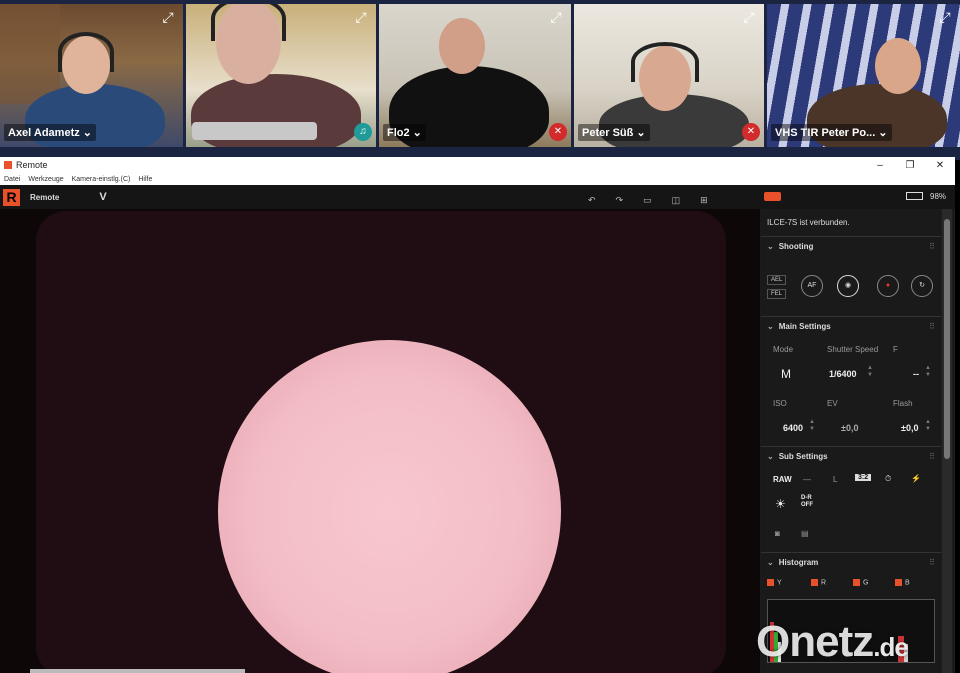  I want to click on app-icon, so click(8, 165).